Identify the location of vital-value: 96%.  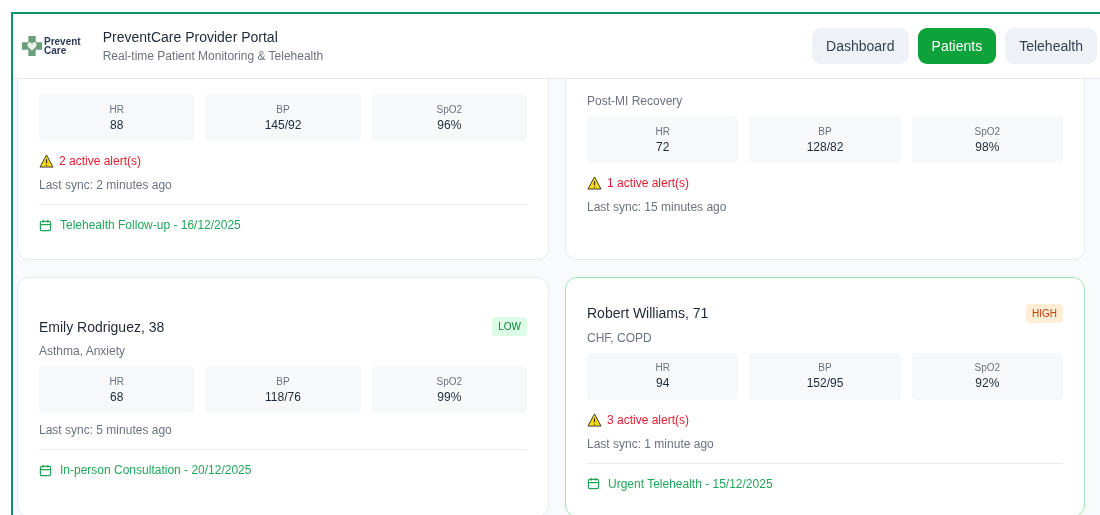
(449, 124).